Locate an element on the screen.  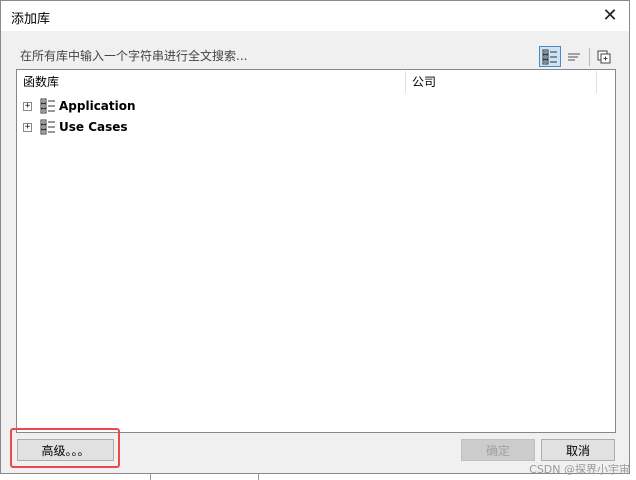
column-header-library: 函数库 is located at coordinates (211, 82).